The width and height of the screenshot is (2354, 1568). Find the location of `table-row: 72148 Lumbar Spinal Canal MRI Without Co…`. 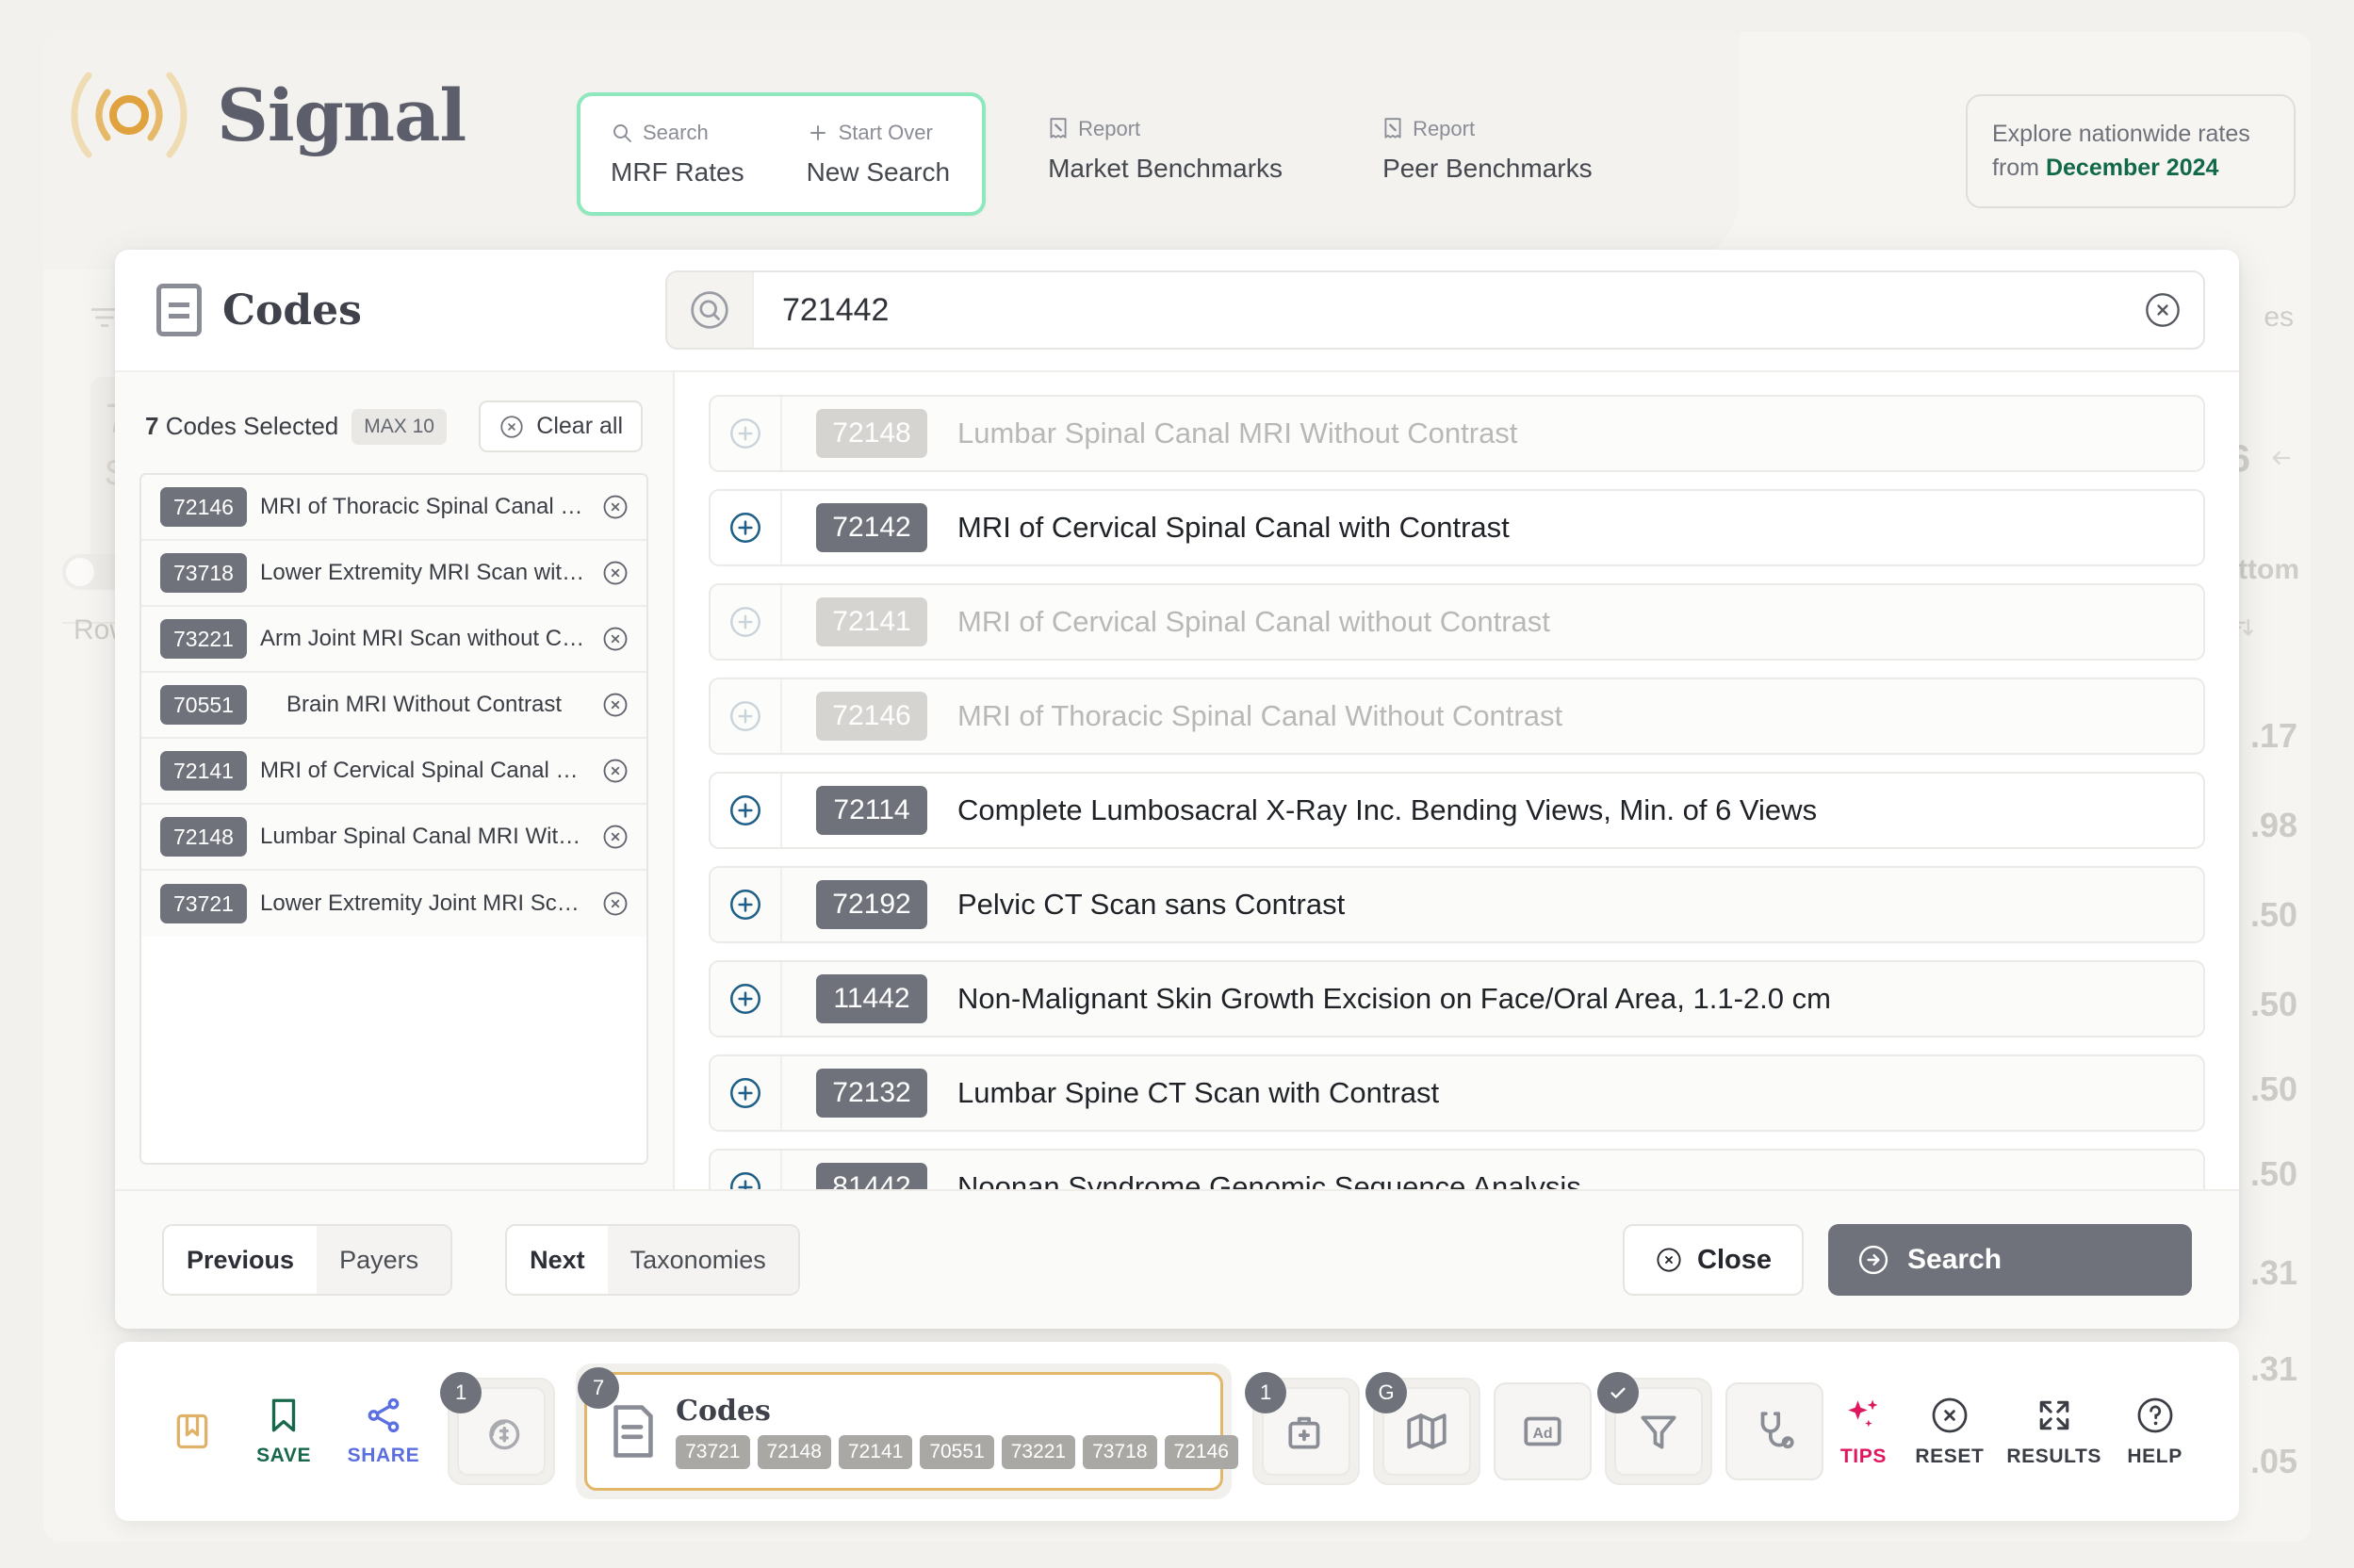

table-row: 72148 Lumbar Spinal Canal MRI Without Co… is located at coordinates (1457, 434).